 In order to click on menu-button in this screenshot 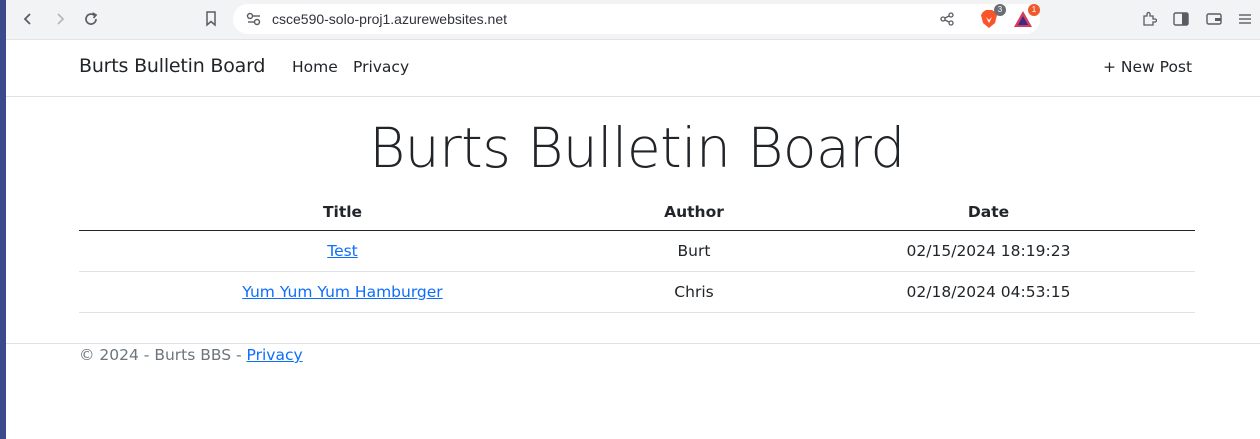, I will do `click(1245, 19)`.